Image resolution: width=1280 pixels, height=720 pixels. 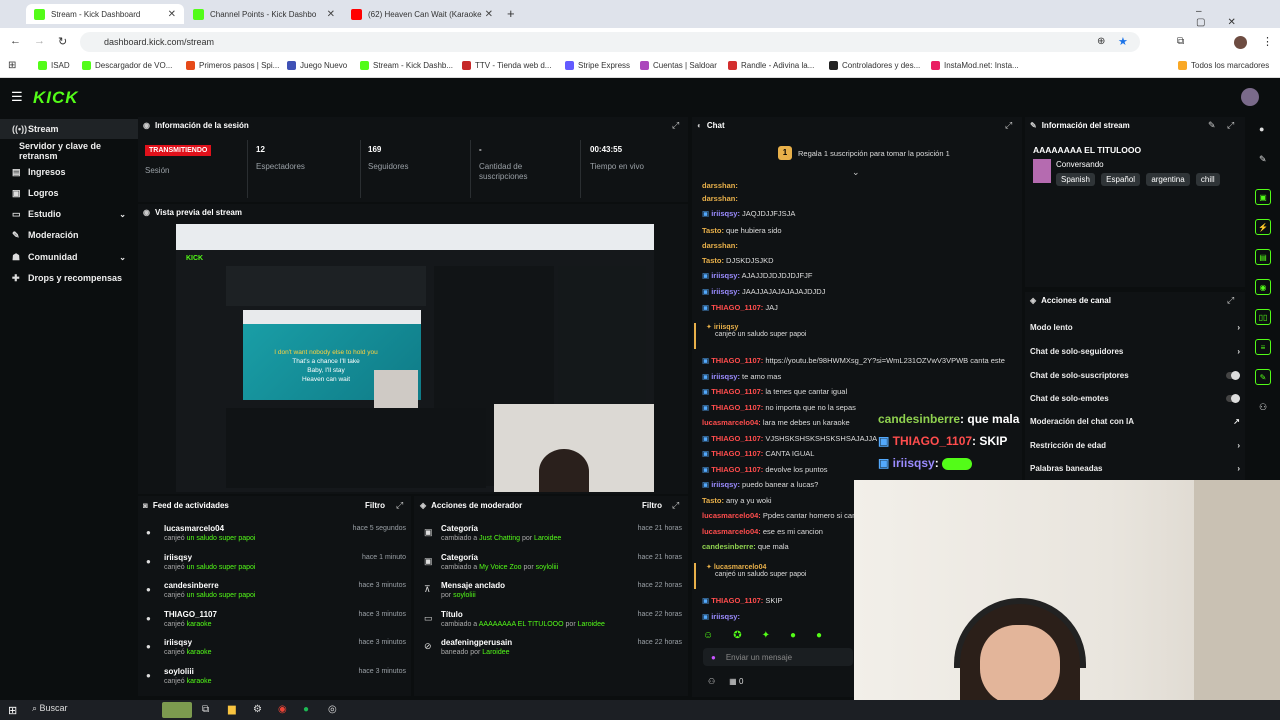 I want to click on feed-user: soyloliii, so click(x=179, y=671).